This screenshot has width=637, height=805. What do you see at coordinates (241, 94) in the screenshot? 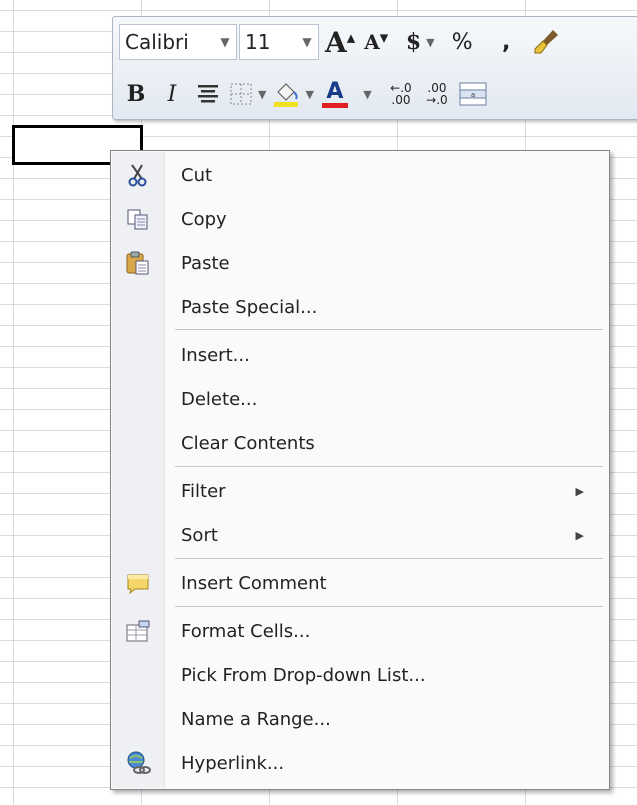
I see `borders-icon` at bounding box center [241, 94].